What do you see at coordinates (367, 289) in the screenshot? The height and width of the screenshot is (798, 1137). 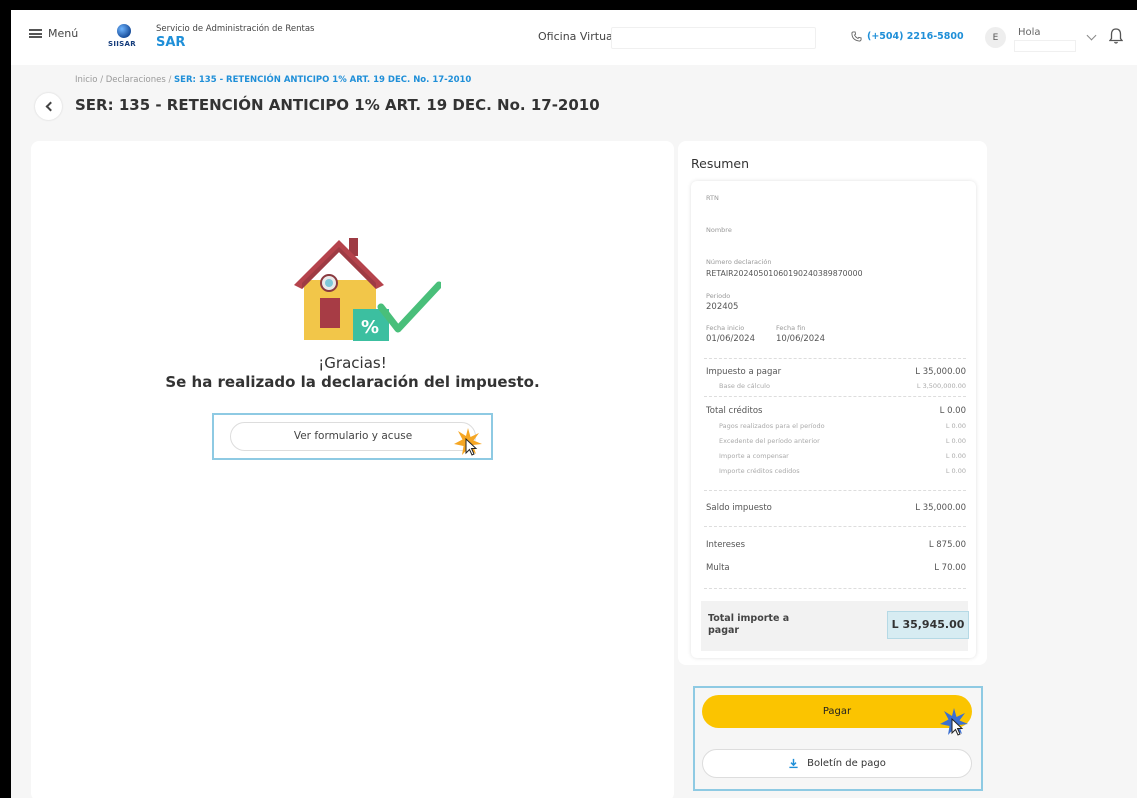 I see `house-check-icon: %` at bounding box center [367, 289].